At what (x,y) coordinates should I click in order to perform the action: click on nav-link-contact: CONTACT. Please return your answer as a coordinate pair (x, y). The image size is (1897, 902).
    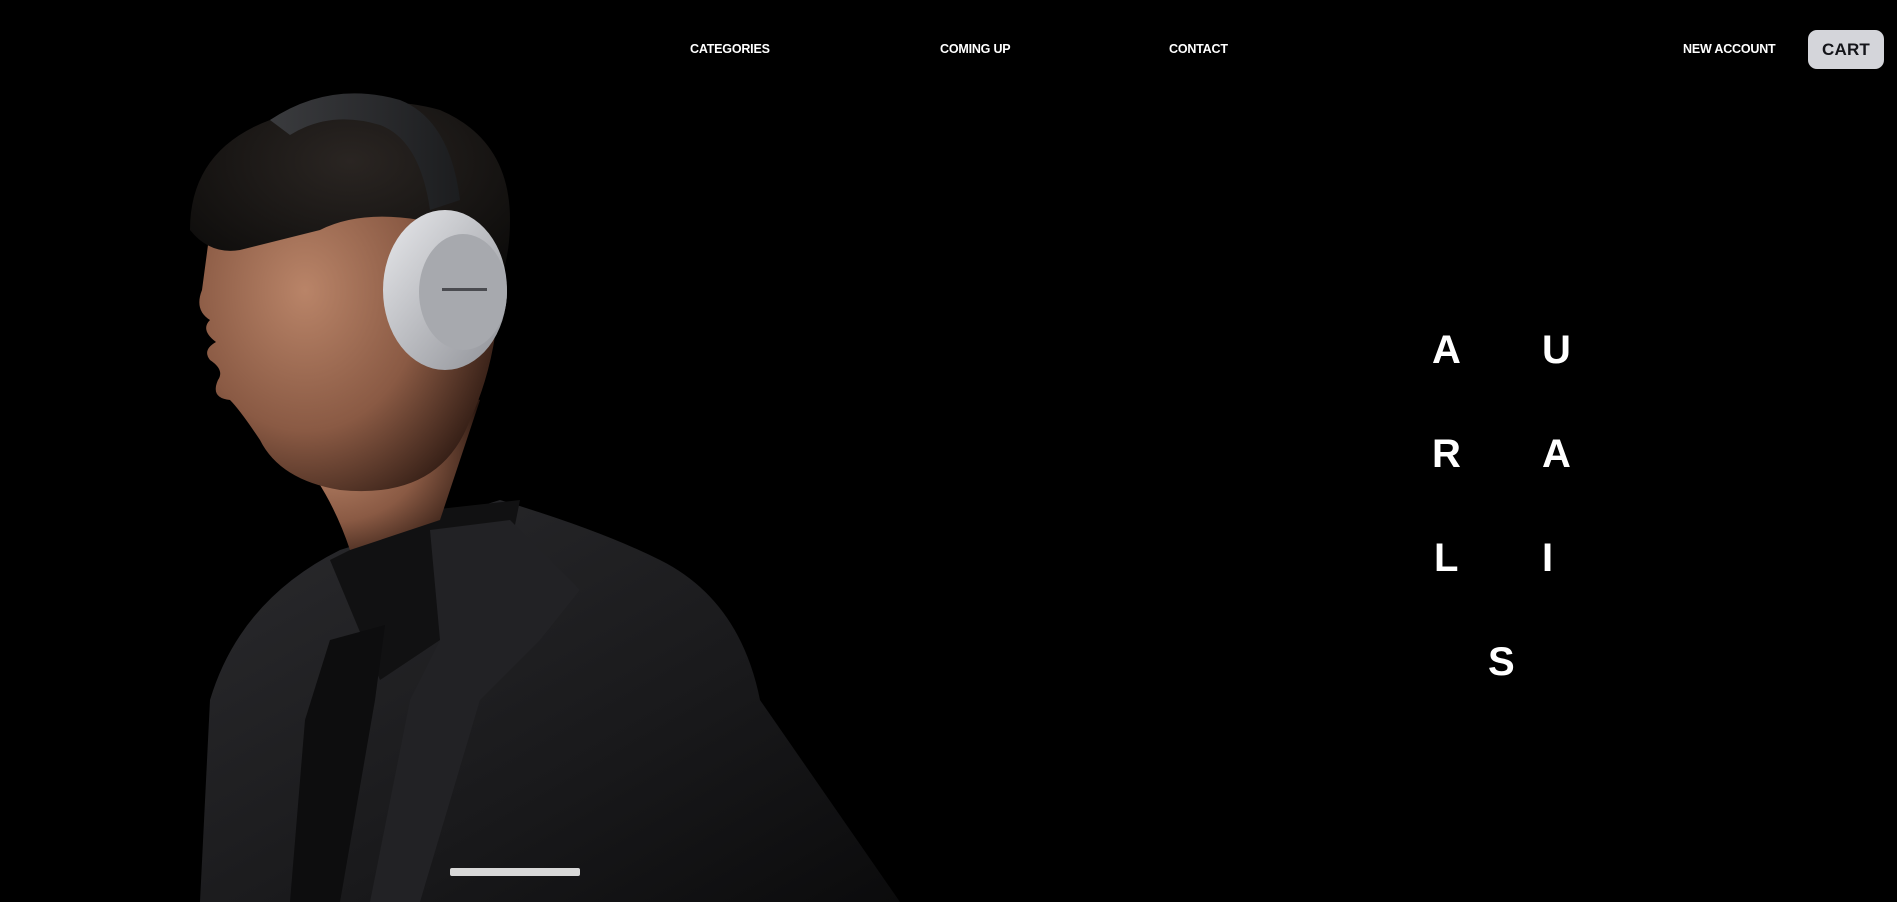
    Looking at the image, I should click on (1198, 49).